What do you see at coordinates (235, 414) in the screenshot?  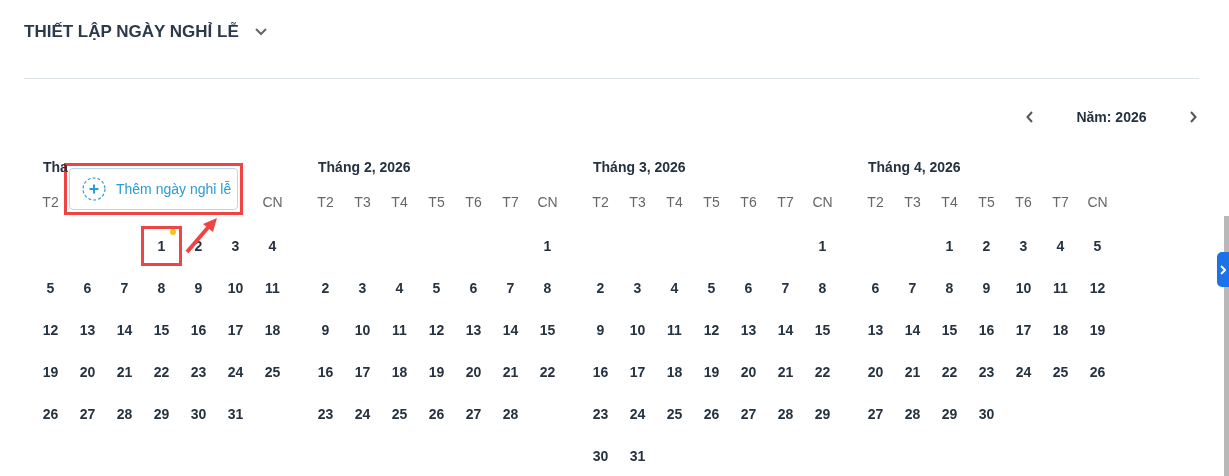 I see `day-number: 31` at bounding box center [235, 414].